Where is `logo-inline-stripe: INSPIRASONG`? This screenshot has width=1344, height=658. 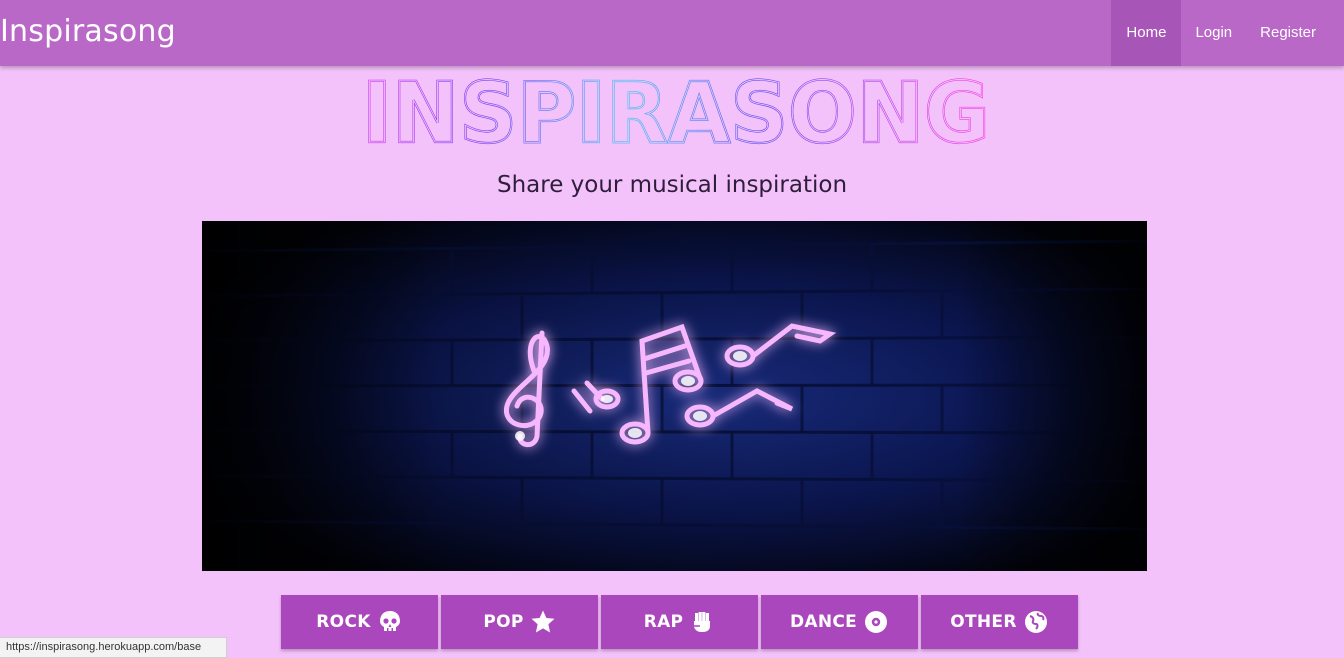
logo-inline-stripe: INSPIRASONG is located at coordinates (676, 112).